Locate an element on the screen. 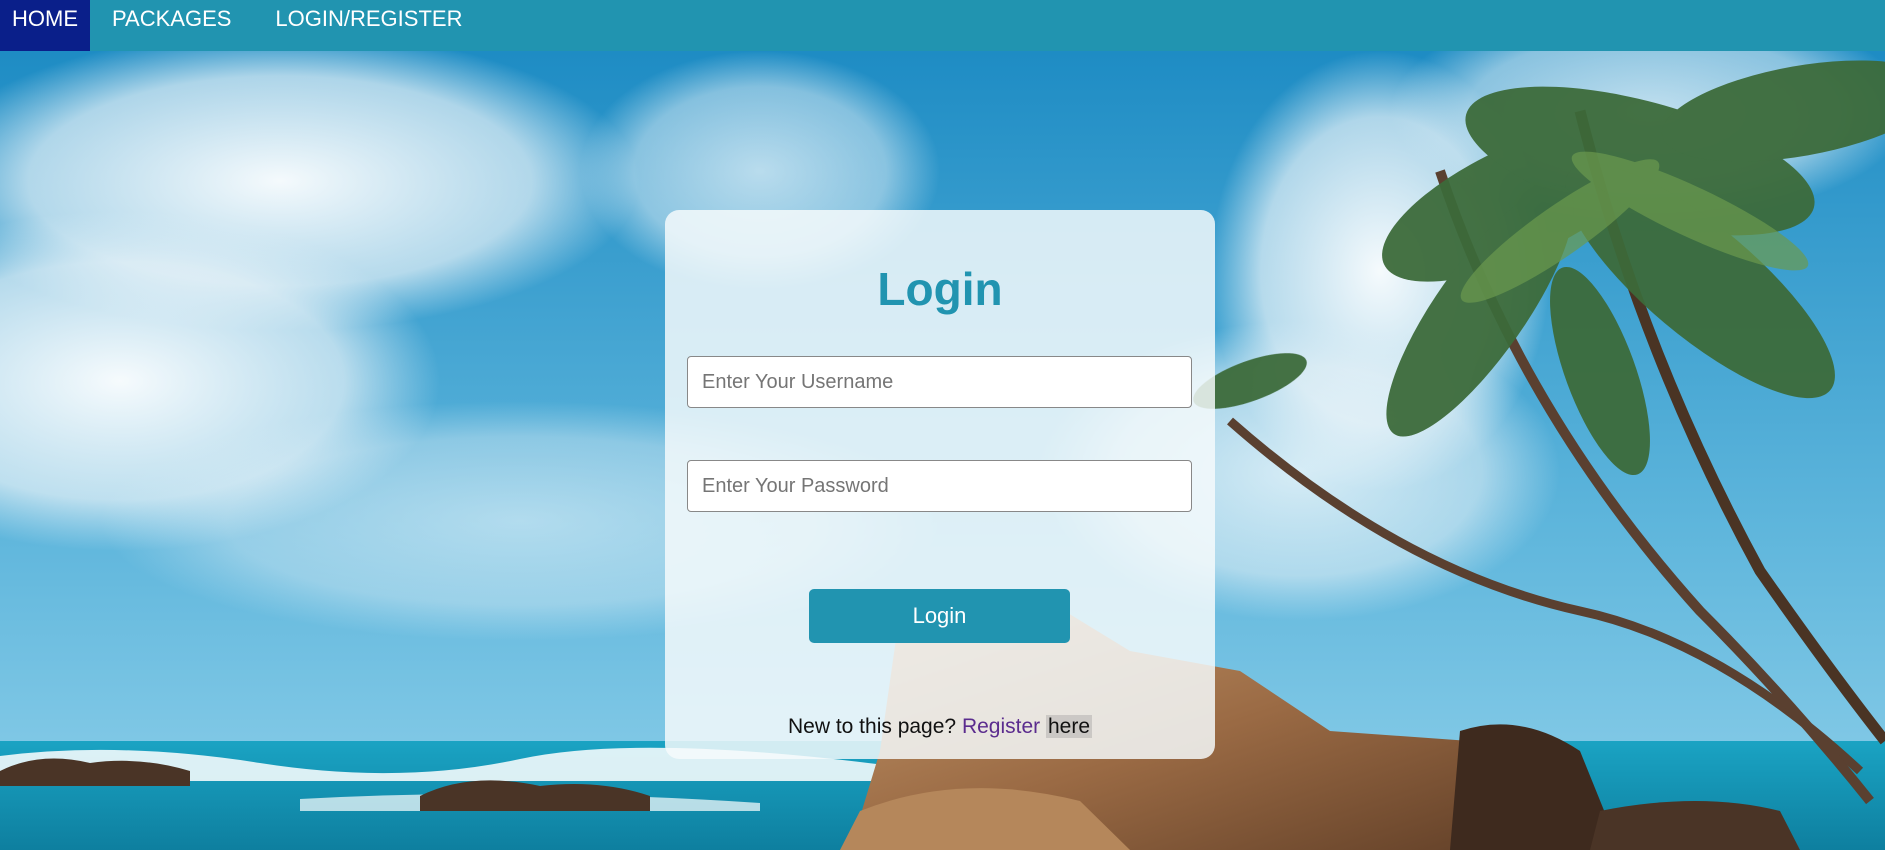  register-here-text: here is located at coordinates (1069, 726).